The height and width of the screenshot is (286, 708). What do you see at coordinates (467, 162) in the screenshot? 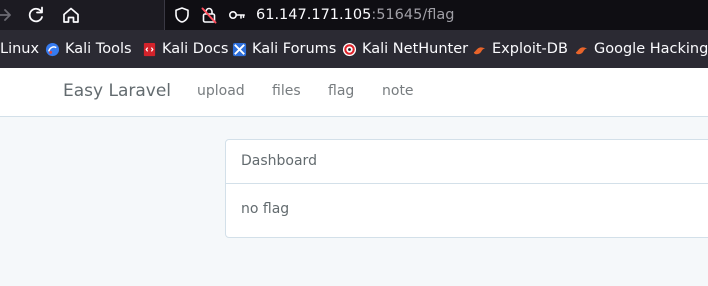
I see `panel-heading: Dashboard` at bounding box center [467, 162].